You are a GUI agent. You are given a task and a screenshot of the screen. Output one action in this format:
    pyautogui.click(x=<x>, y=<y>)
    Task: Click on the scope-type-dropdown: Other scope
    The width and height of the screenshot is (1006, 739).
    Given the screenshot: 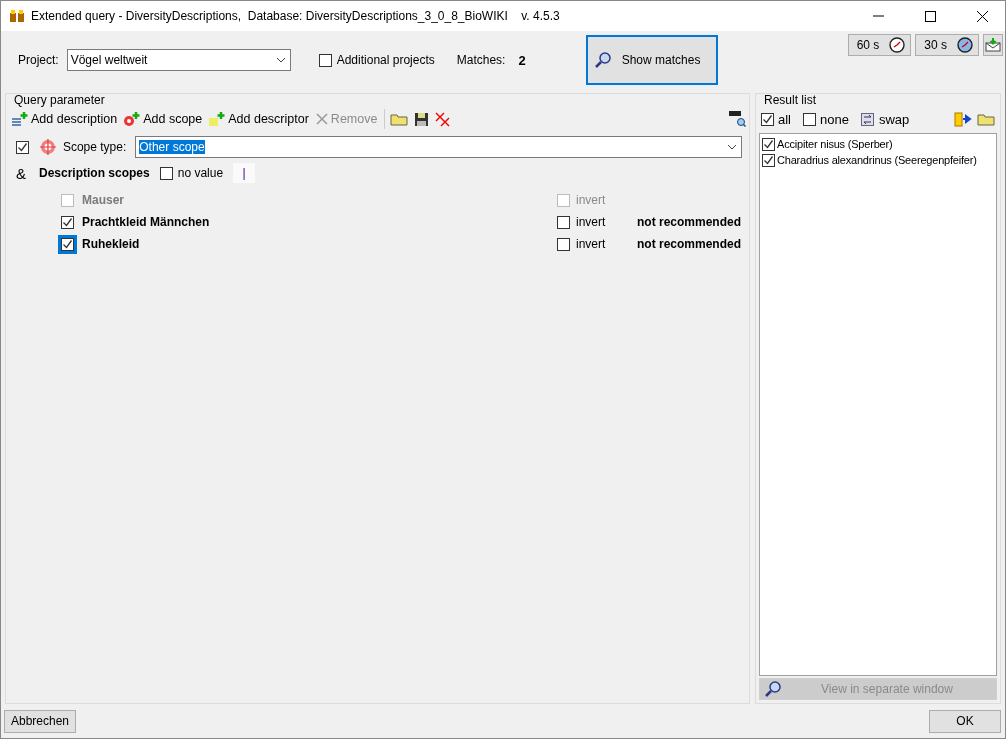 What is the action you would take?
    pyautogui.click(x=438, y=147)
    